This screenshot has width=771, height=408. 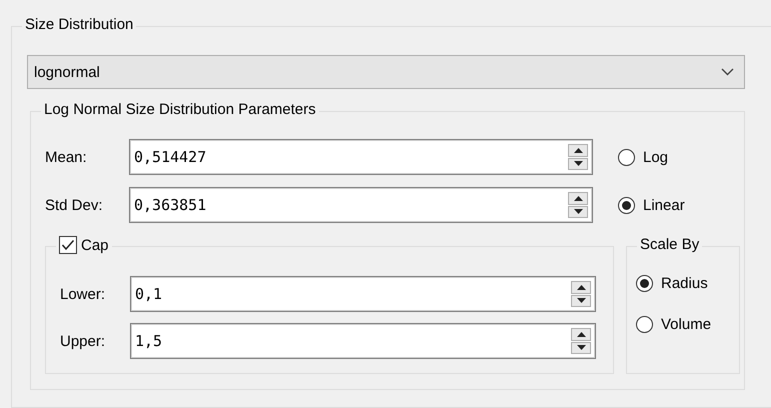 I want to click on number-field: 1,5, so click(x=363, y=341).